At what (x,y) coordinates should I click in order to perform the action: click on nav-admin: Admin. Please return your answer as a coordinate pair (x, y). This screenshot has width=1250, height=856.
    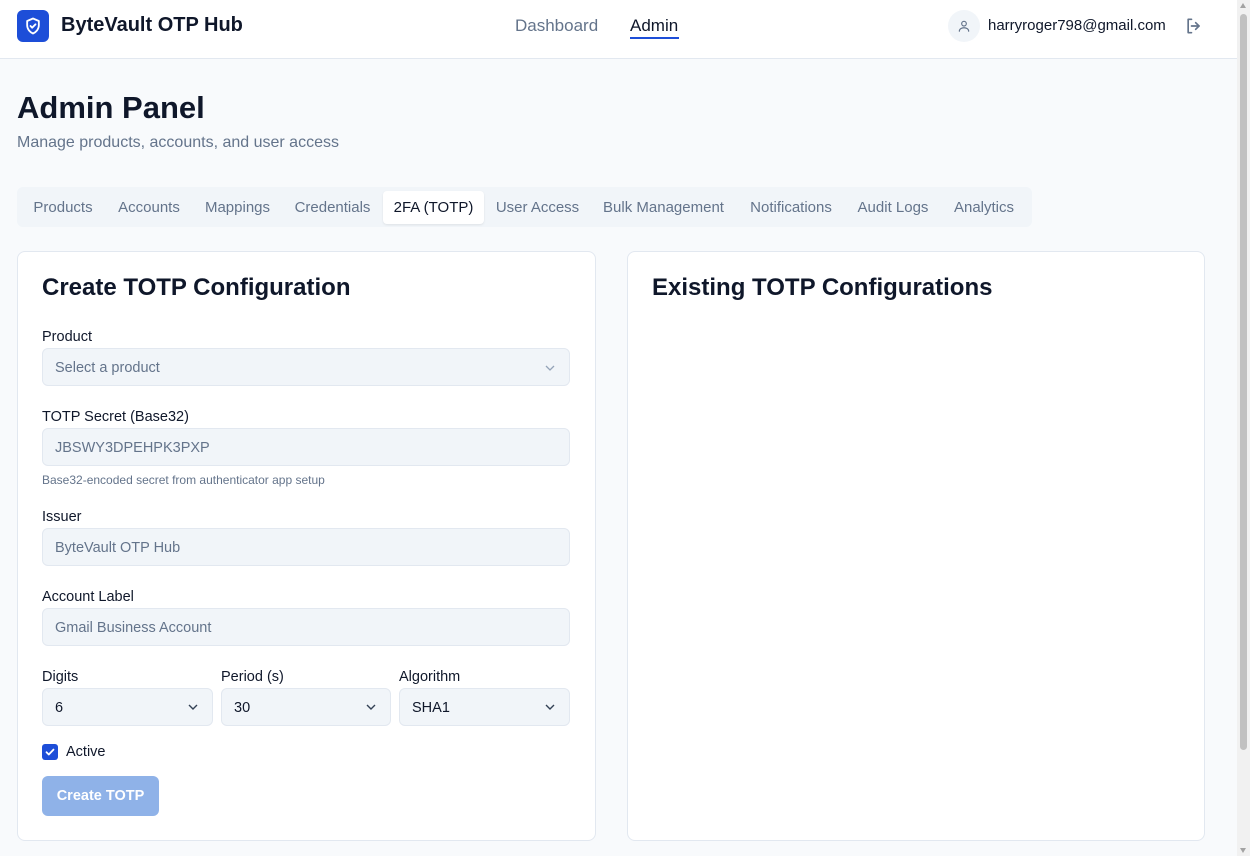
    Looking at the image, I should click on (654, 26).